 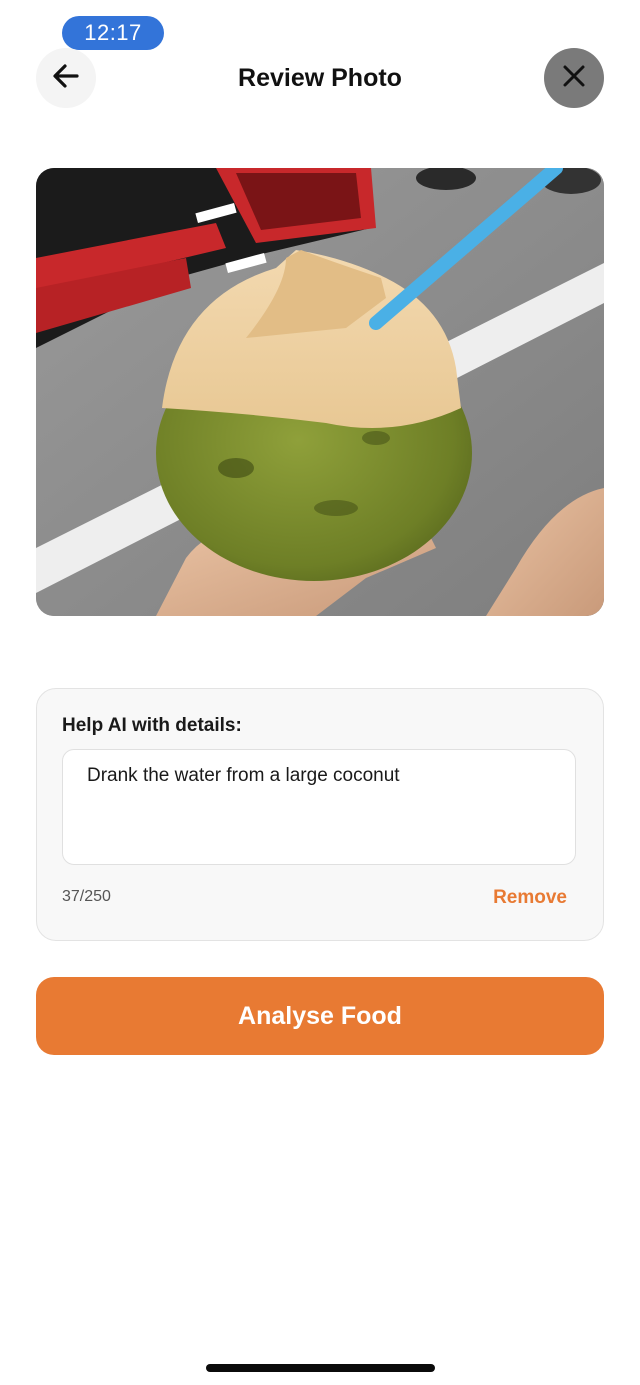 I want to click on char-count: 37/250, so click(x=86, y=896).